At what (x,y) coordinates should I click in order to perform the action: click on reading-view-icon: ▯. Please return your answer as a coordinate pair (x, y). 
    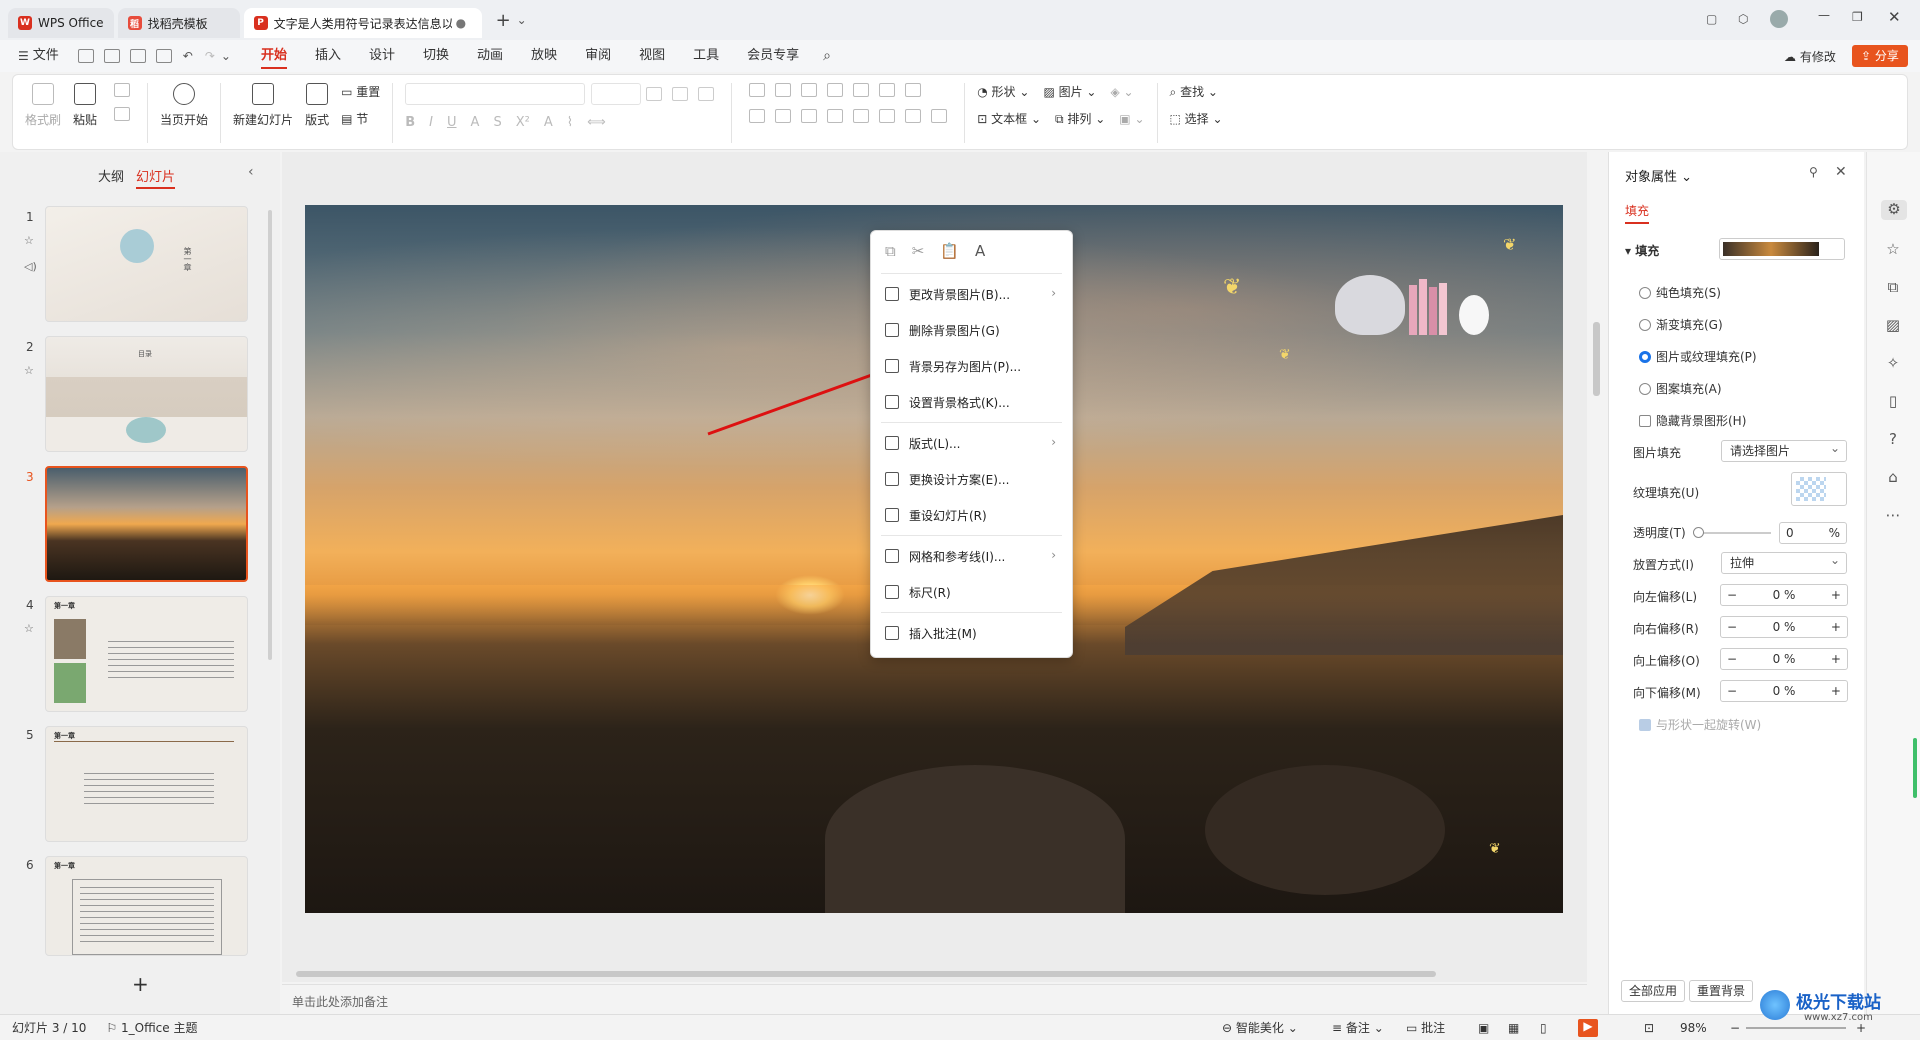
    Looking at the image, I should click on (1543, 1028).